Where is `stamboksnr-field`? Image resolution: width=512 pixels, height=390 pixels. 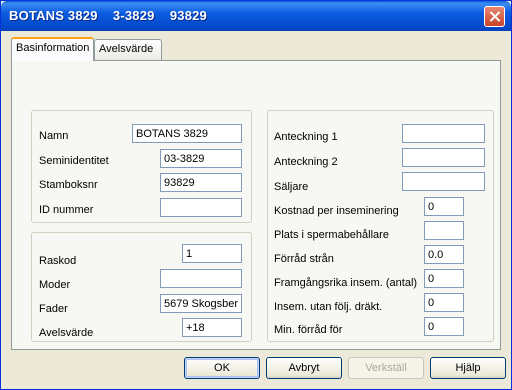 stamboksnr-field is located at coordinates (201, 182).